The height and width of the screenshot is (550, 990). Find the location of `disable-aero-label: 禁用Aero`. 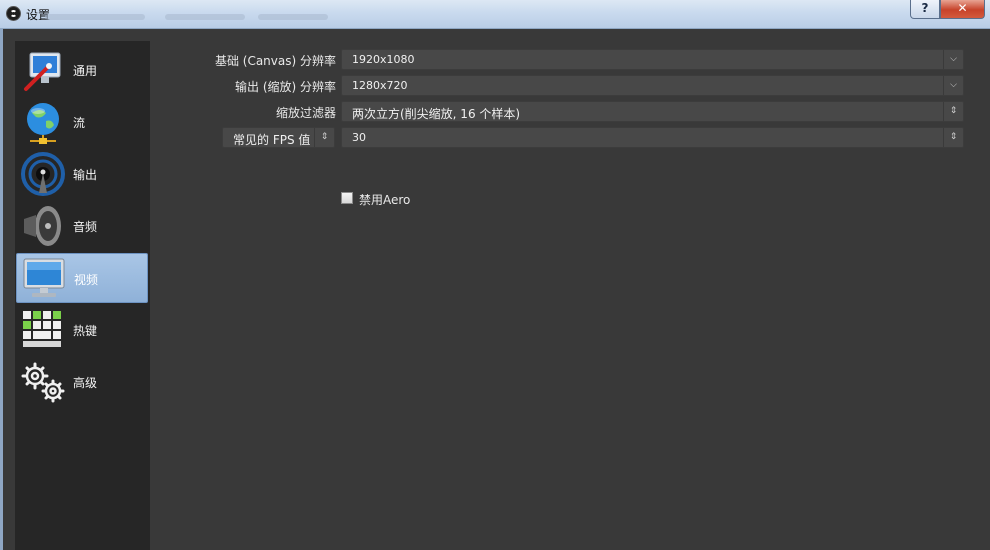

disable-aero-label: 禁用Aero is located at coordinates (385, 200).